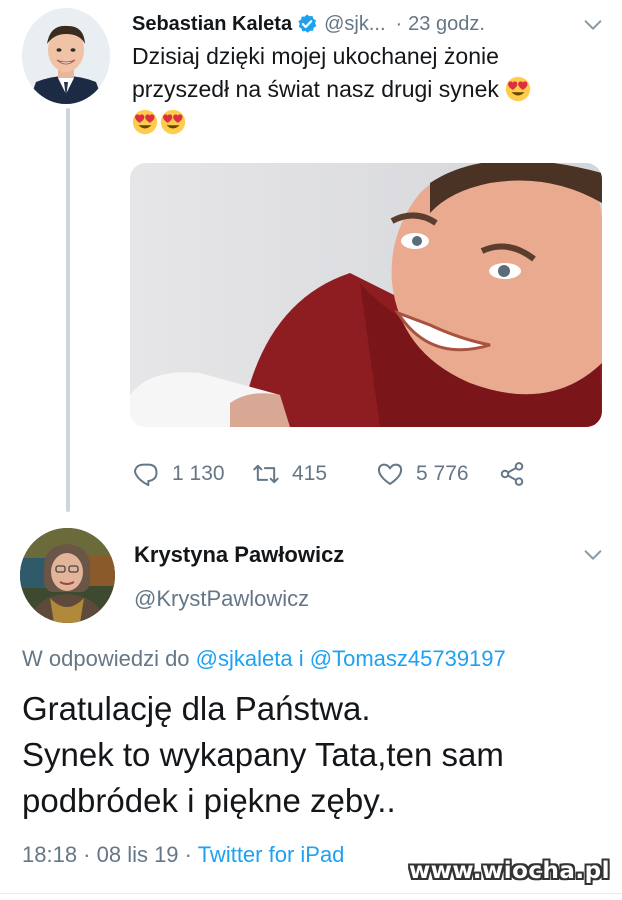 The width and height of the screenshot is (622, 900). What do you see at coordinates (107, 854) in the screenshot?
I see `reply-date: 18:18 · 08 lis 19 ·` at bounding box center [107, 854].